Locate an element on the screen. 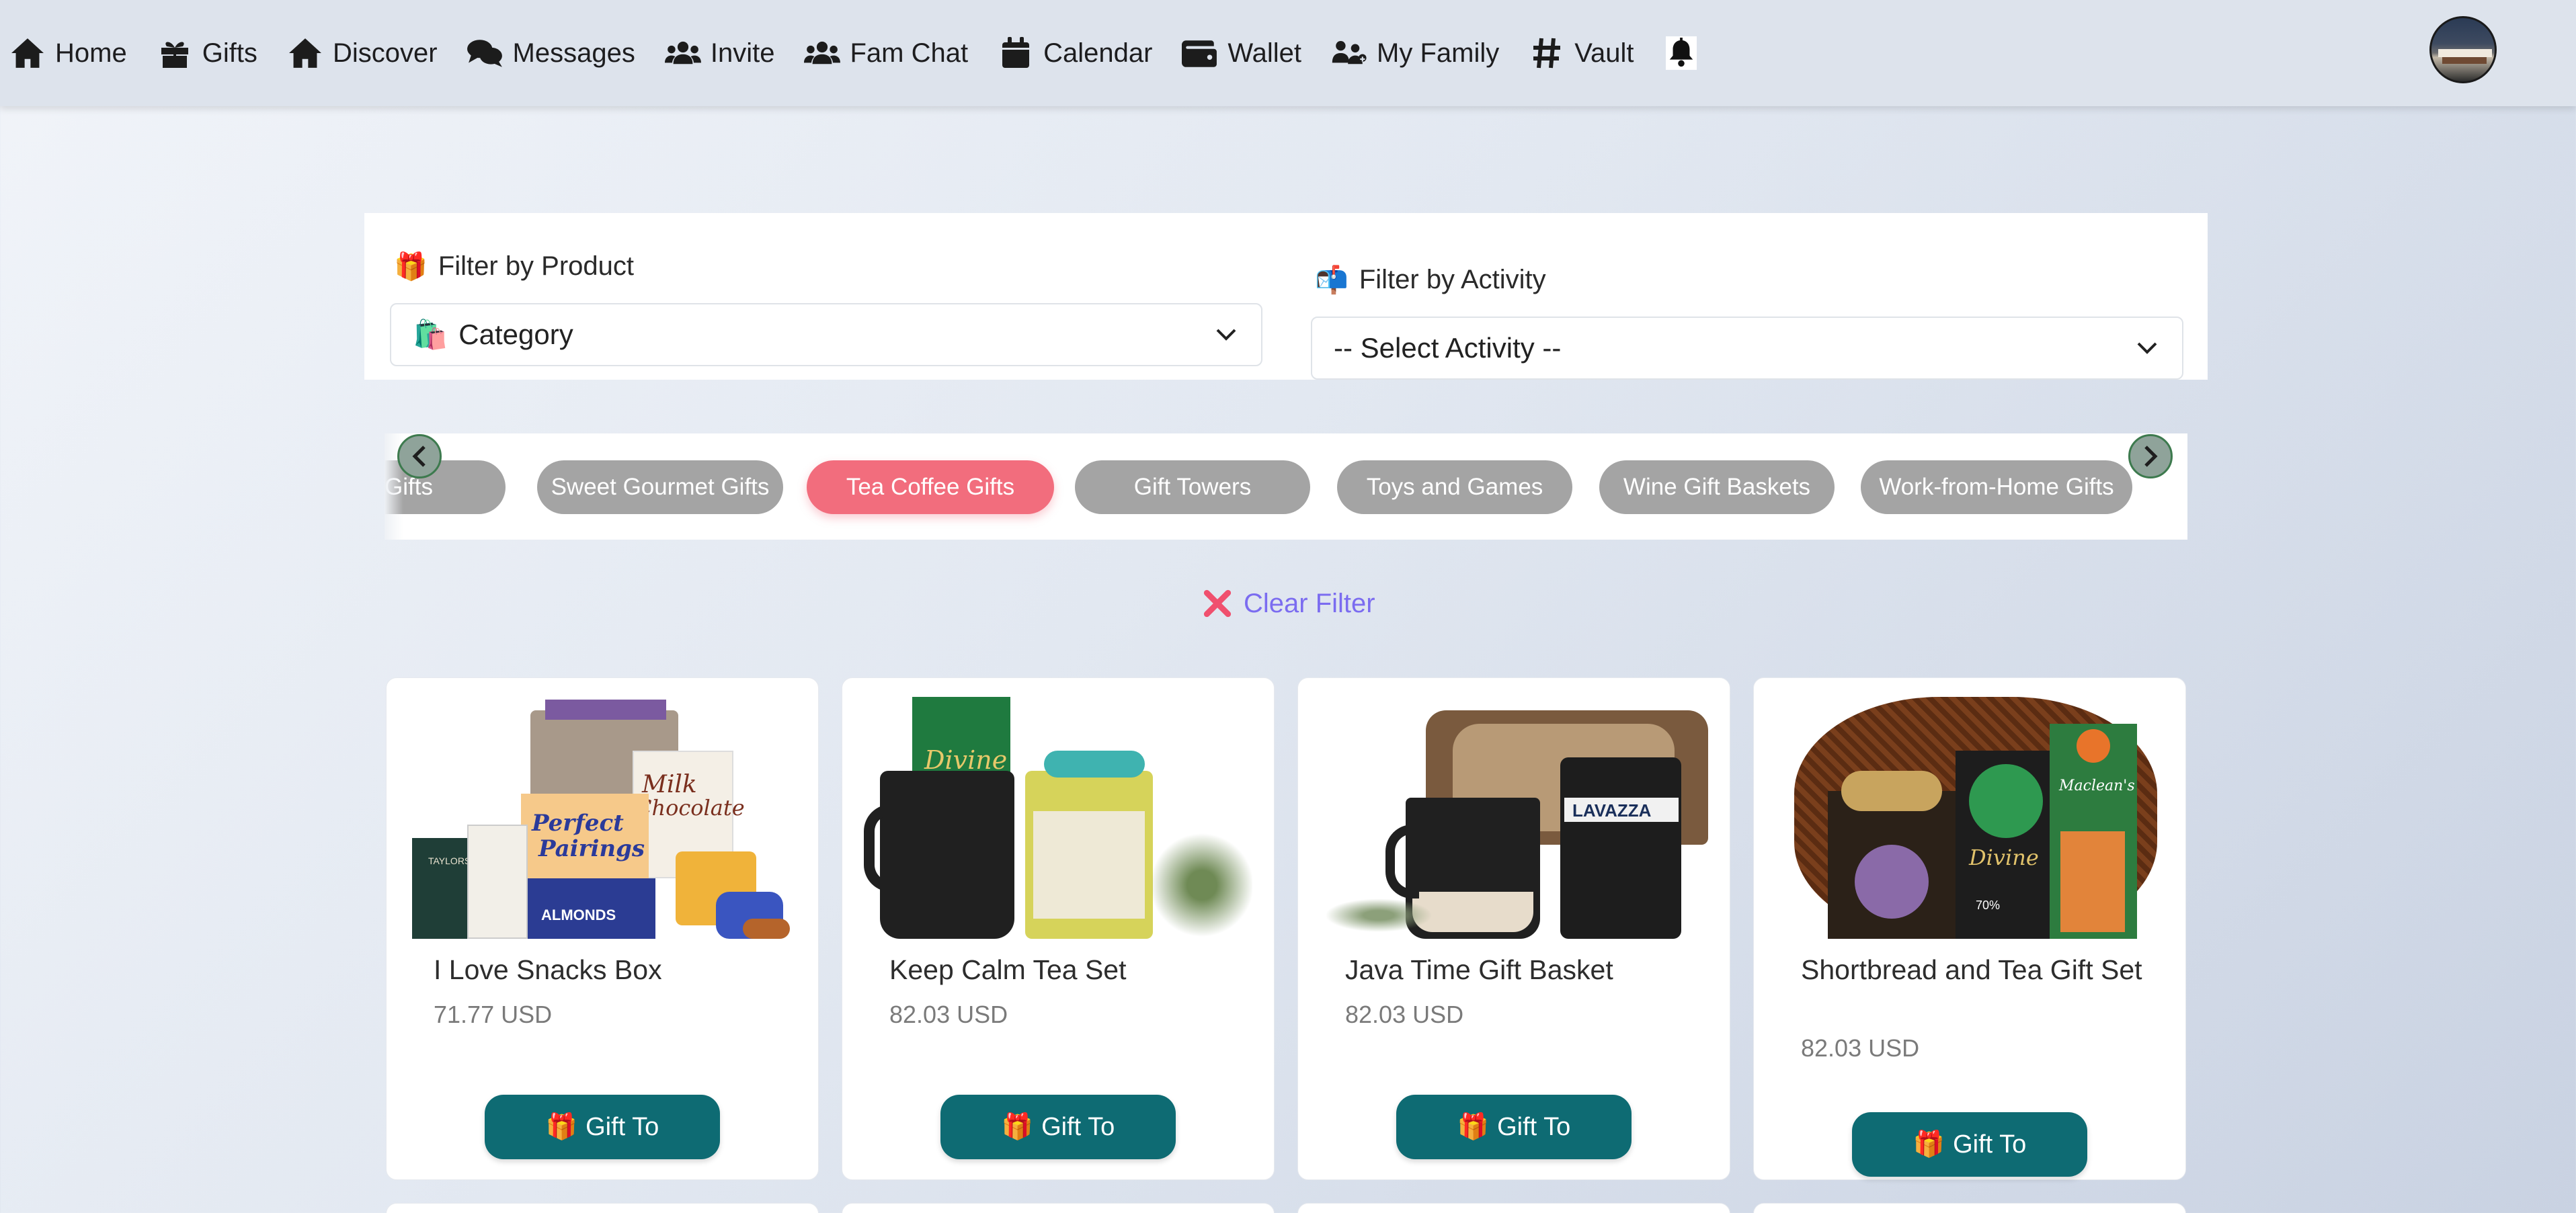  nav-home-label: Home is located at coordinates (91, 53).